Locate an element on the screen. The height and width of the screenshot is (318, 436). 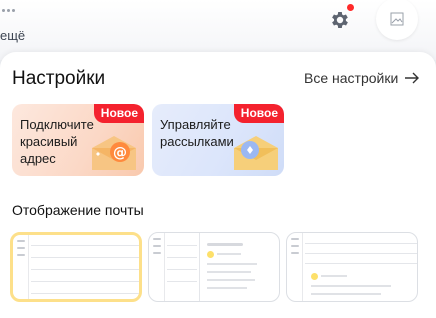
notification-dot is located at coordinates (350, 7).